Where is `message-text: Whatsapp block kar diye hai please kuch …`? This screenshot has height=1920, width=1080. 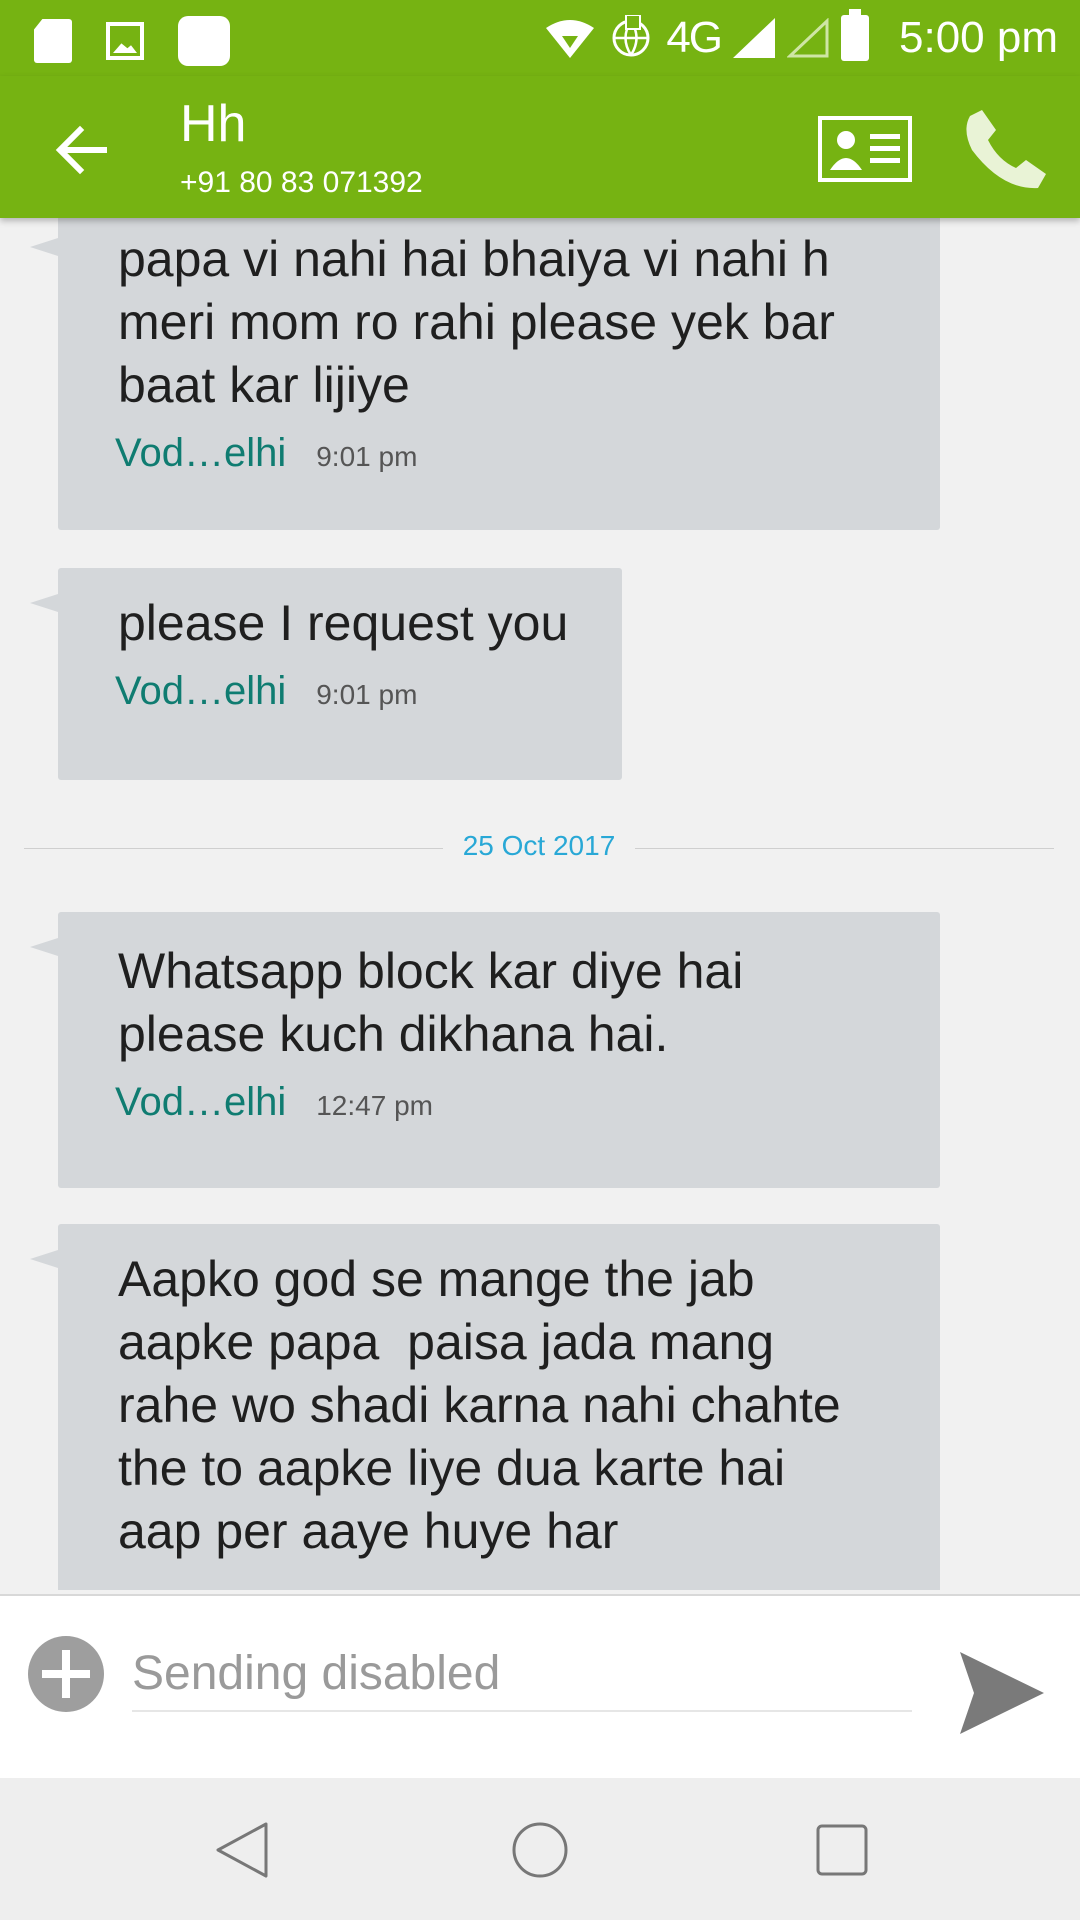 message-text: Whatsapp block kar diye hai please kuch … is located at coordinates (431, 1002).